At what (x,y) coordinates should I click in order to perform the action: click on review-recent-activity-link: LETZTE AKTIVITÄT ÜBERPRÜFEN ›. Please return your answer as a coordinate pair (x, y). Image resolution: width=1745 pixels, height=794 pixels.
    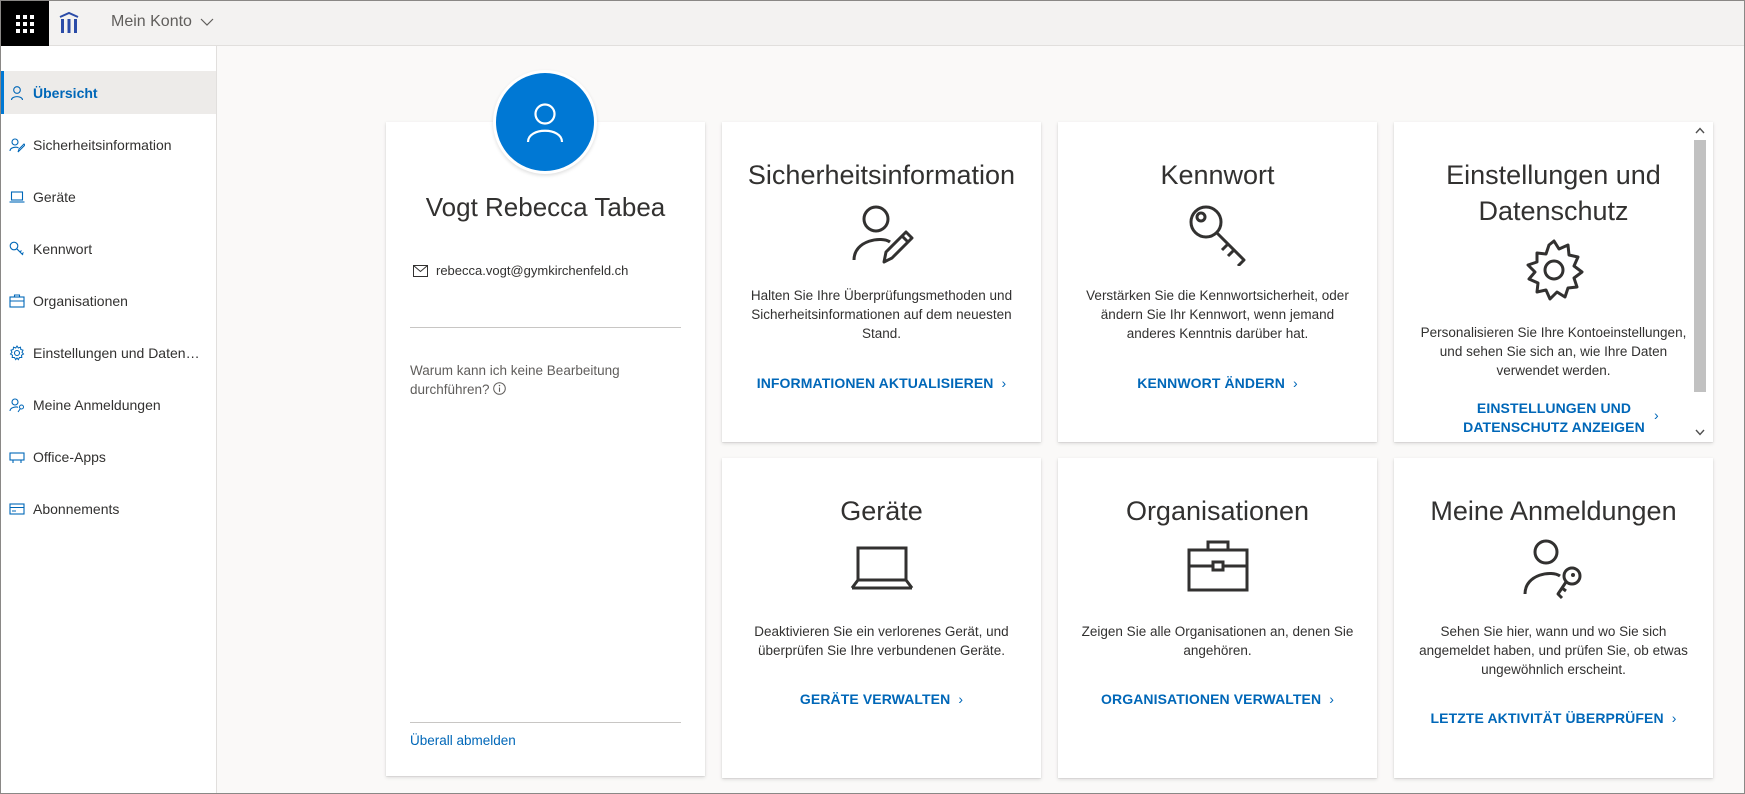
    Looking at the image, I should click on (1553, 718).